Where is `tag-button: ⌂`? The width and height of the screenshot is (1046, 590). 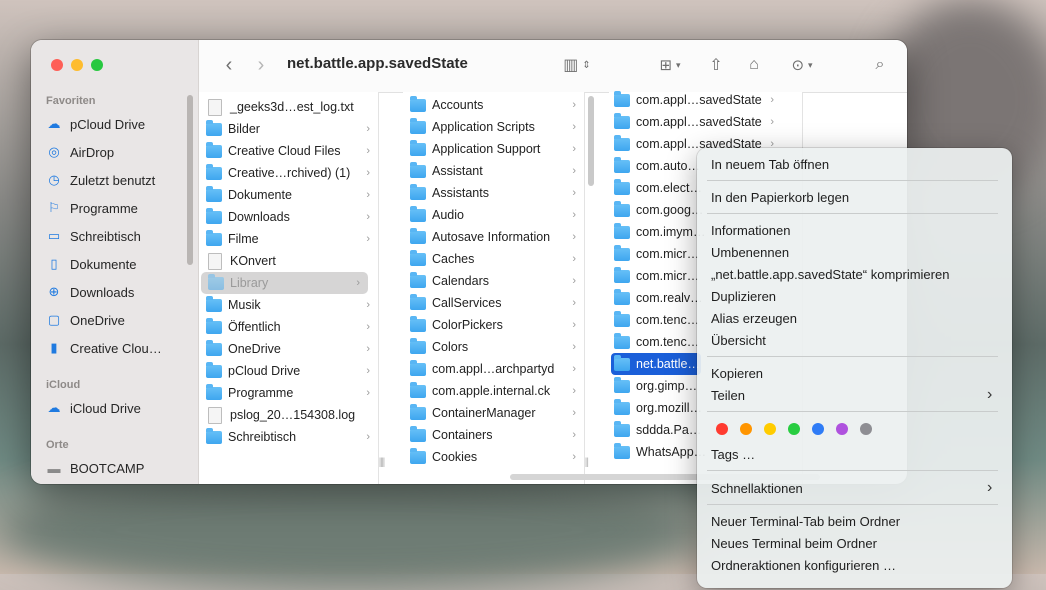 tag-button: ⌂ is located at coordinates (754, 65).